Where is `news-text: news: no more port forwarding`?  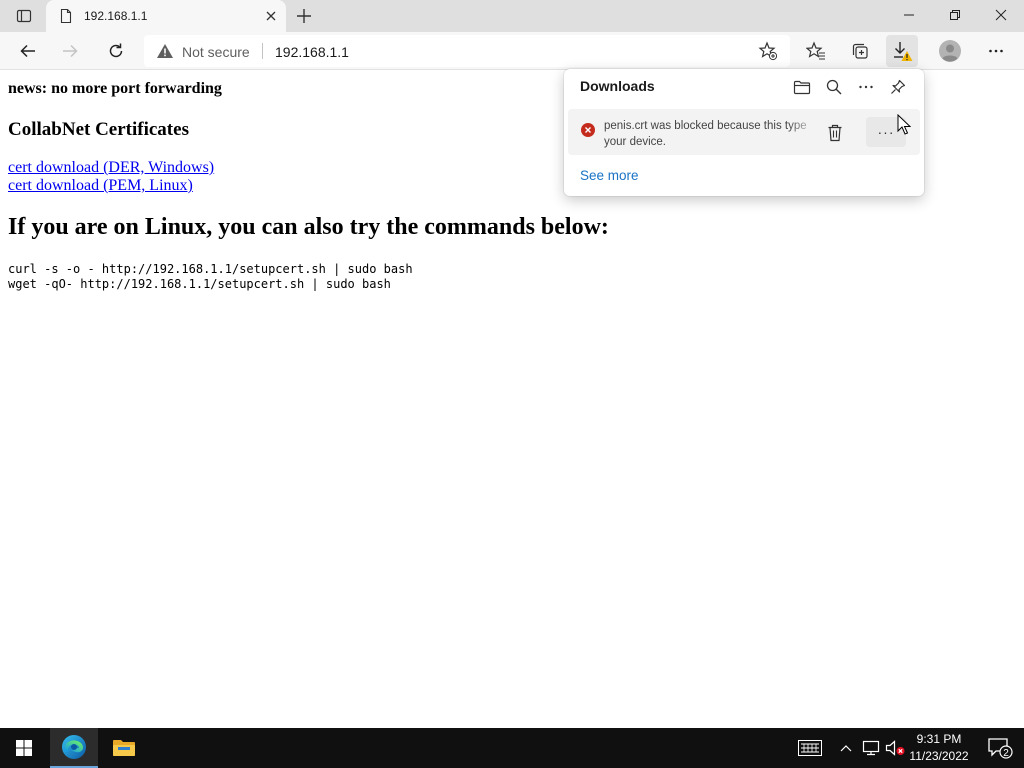 news-text: news: no more port forwarding is located at coordinates (115, 88).